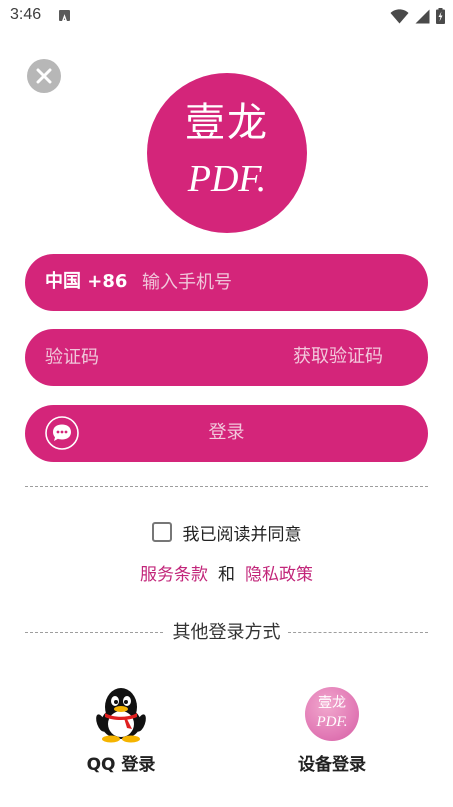 This screenshot has width=453, height=807. What do you see at coordinates (272, 282) in the screenshot?
I see `phone-input` at bounding box center [272, 282].